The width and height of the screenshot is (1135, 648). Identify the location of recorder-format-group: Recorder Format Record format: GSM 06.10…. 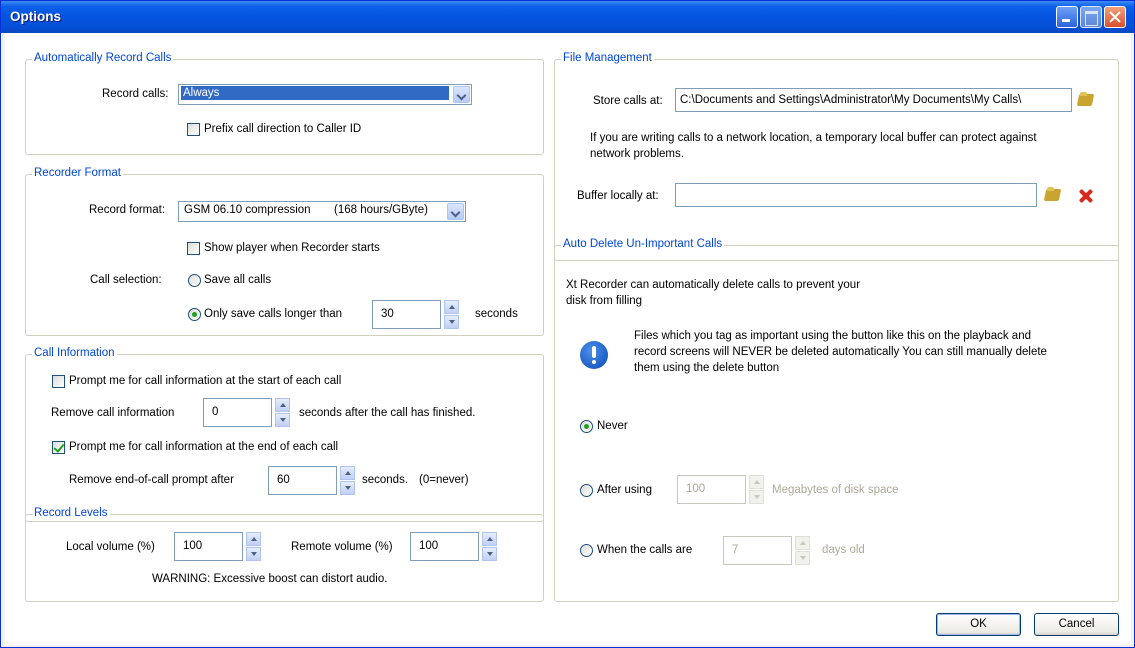
(284, 251).